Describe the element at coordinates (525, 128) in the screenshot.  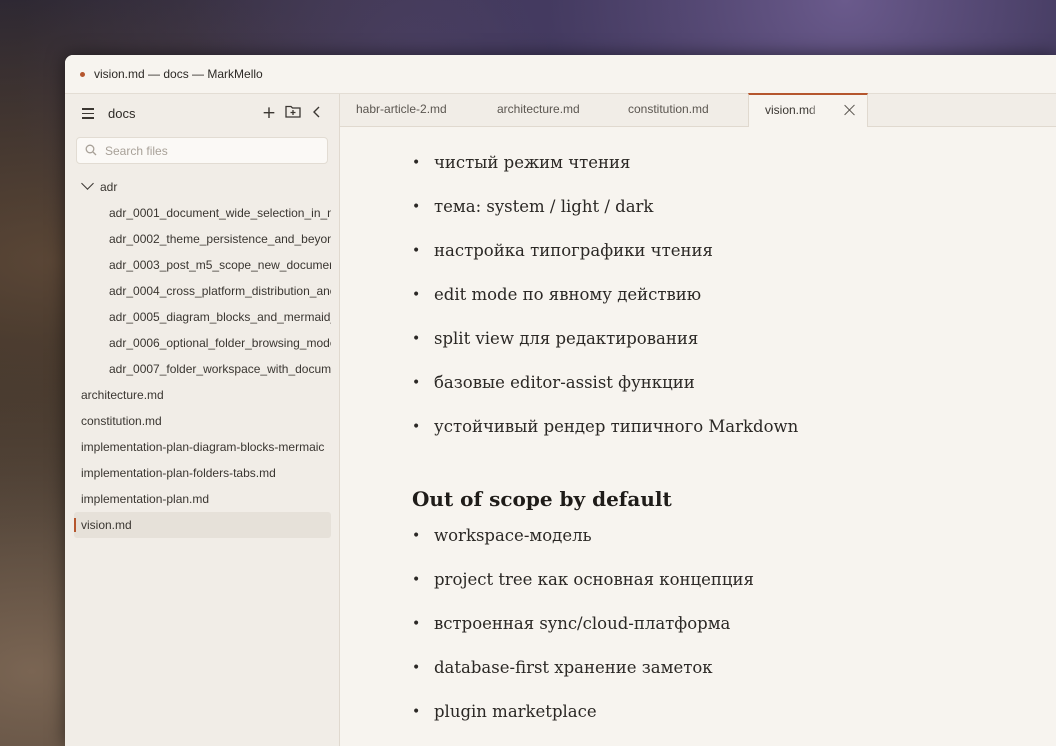
I see `clipped-text-line` at that location.